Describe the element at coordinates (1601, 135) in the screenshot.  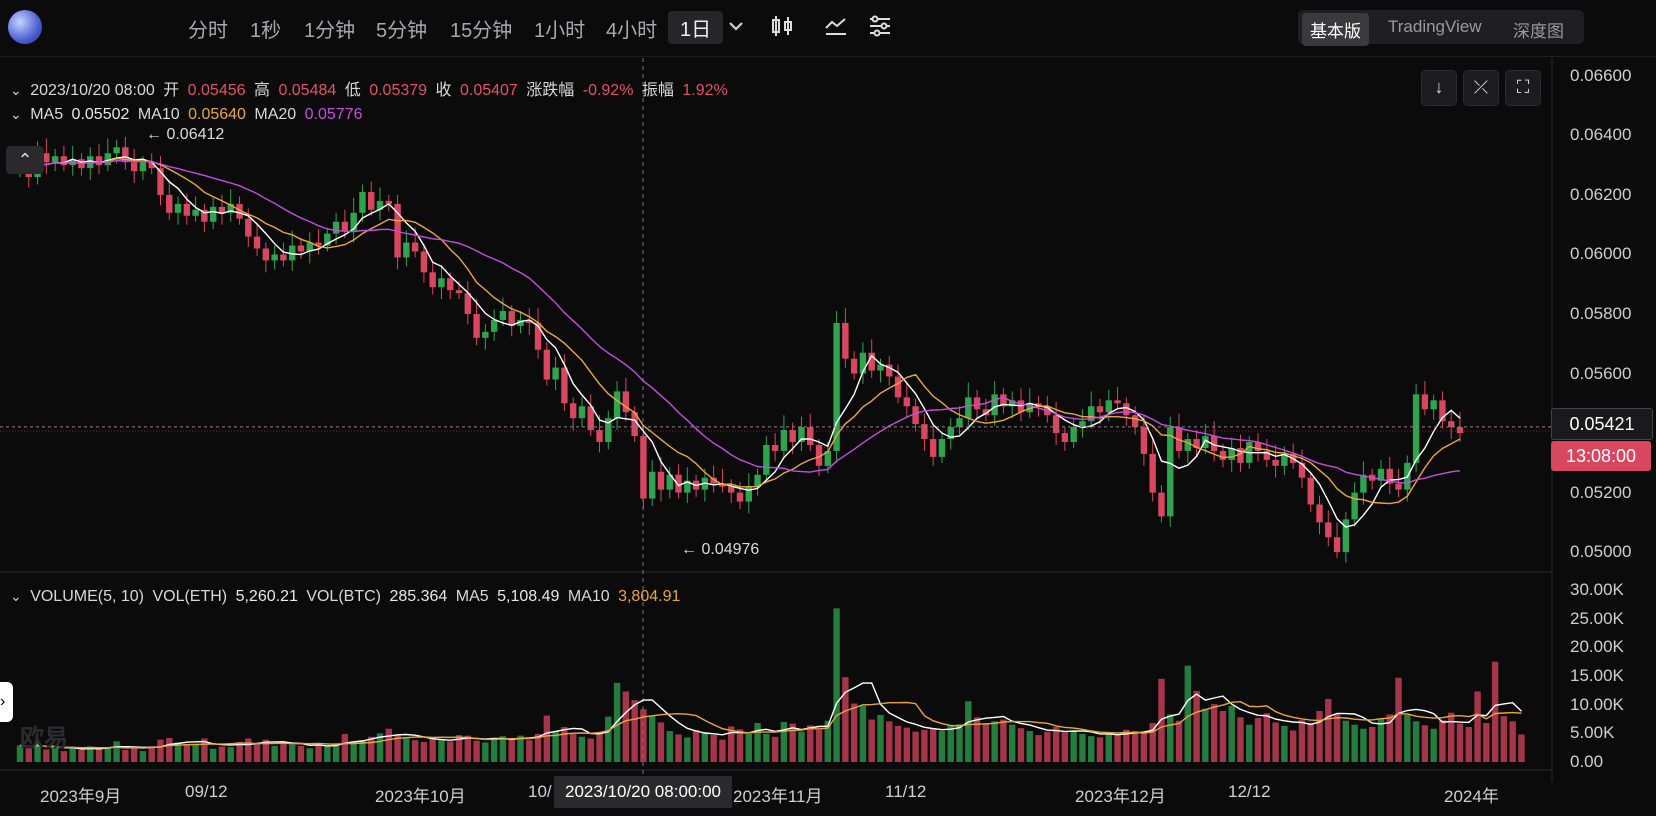
I see `price-tick-label: 0.06400` at that location.